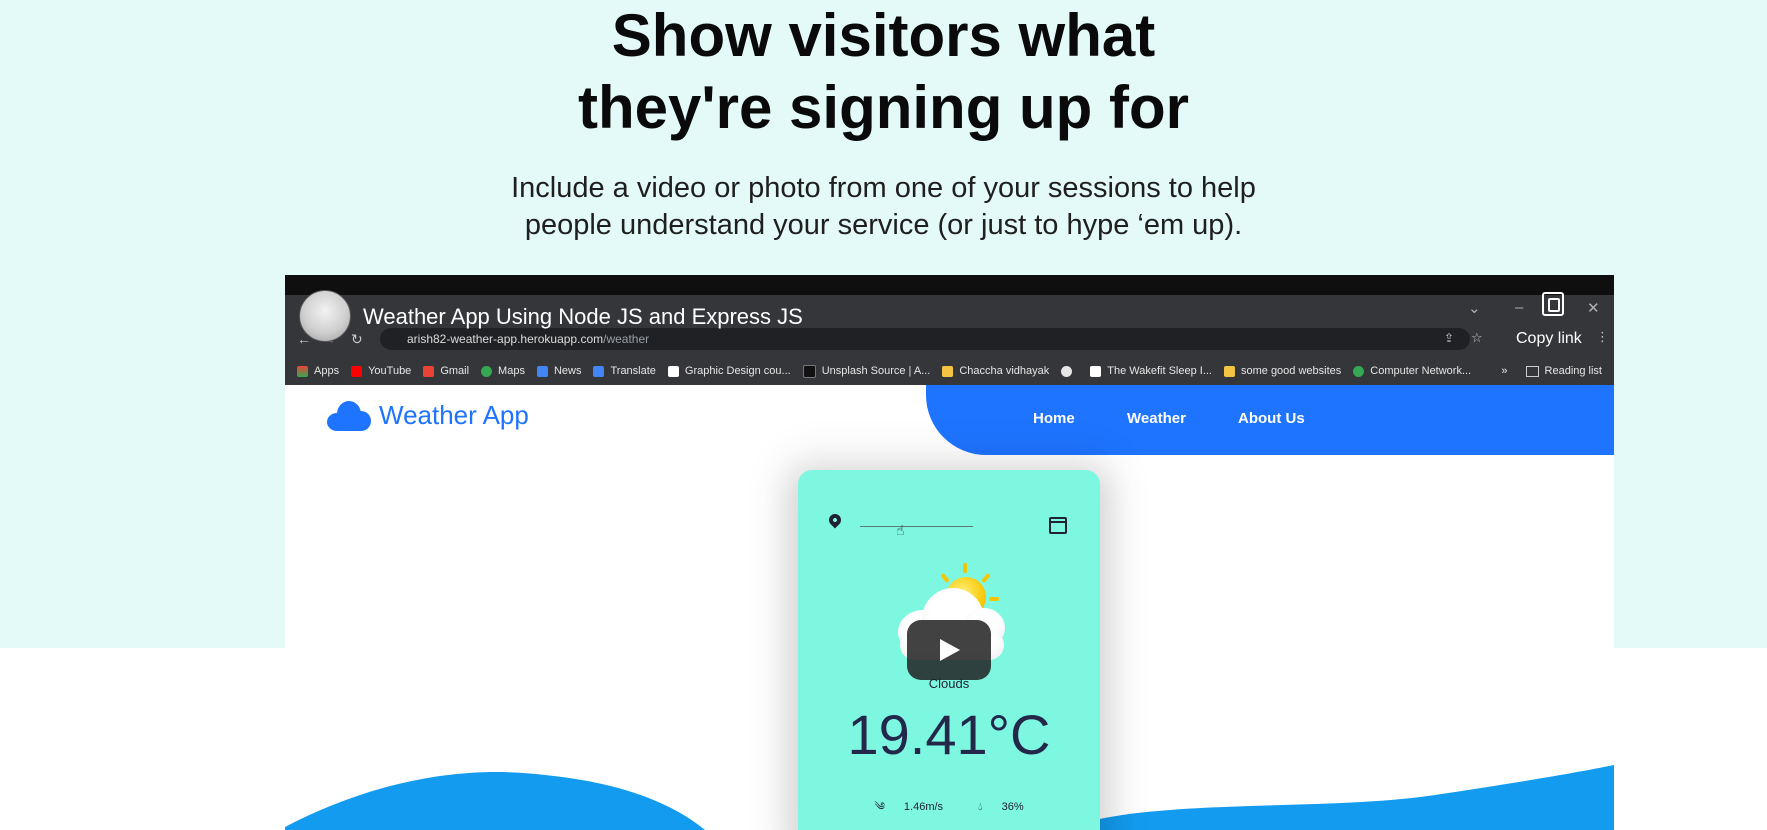  I want to click on video-title: Weather App Using Node JS and Express JS, so click(583, 317).